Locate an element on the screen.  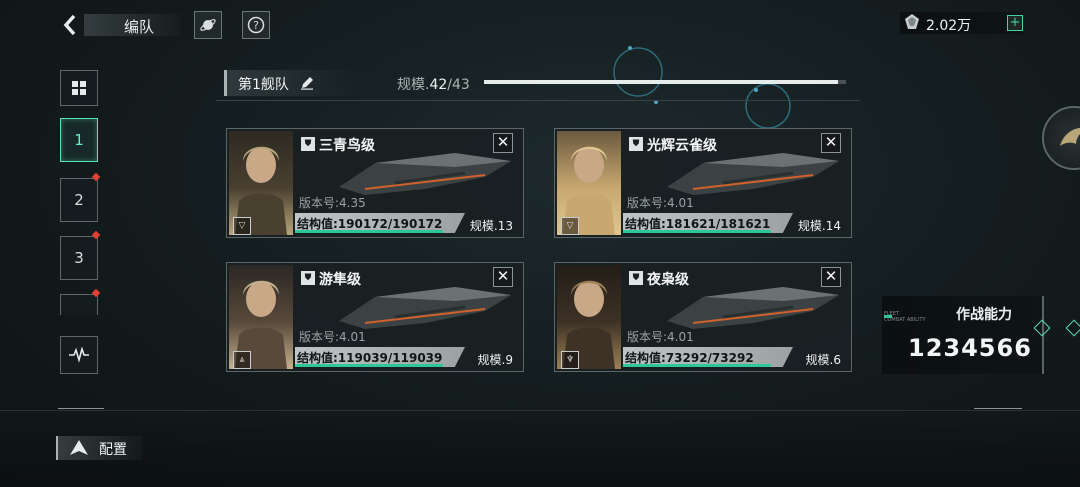
fleet-tab-label: 3 is located at coordinates (79, 258).